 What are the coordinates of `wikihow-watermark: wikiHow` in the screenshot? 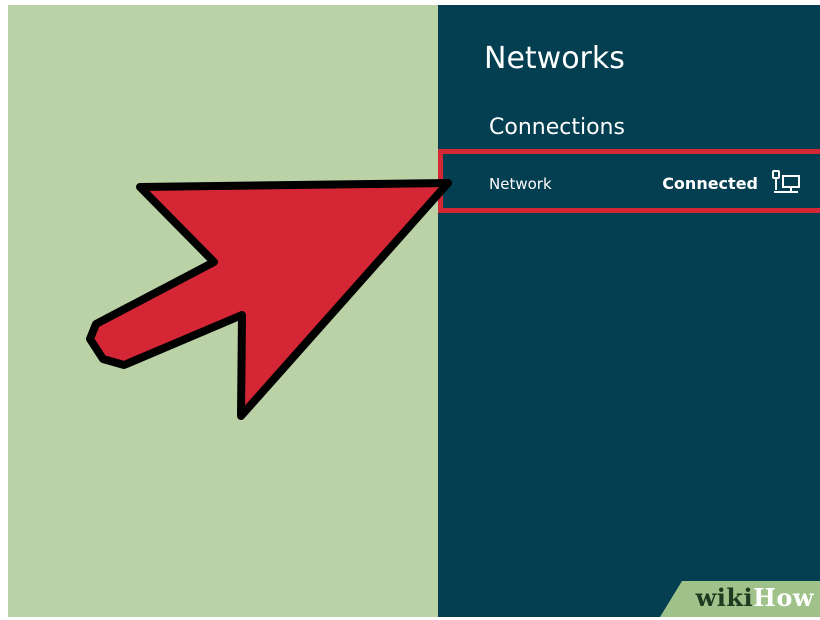 It's located at (740, 599).